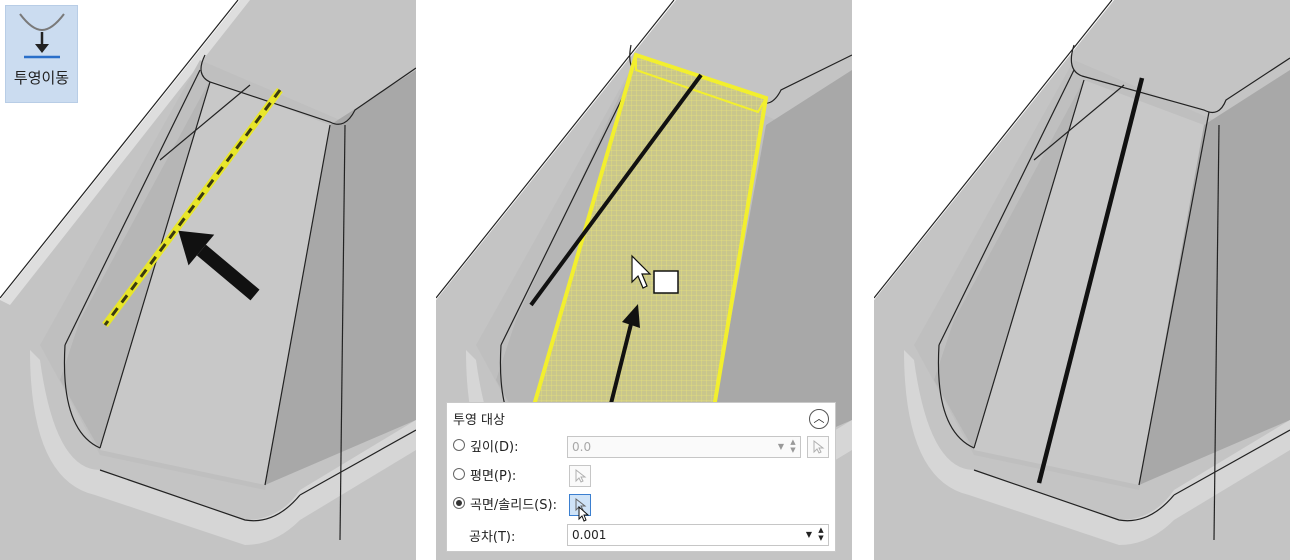  I want to click on plane-pick-button, so click(580, 476).